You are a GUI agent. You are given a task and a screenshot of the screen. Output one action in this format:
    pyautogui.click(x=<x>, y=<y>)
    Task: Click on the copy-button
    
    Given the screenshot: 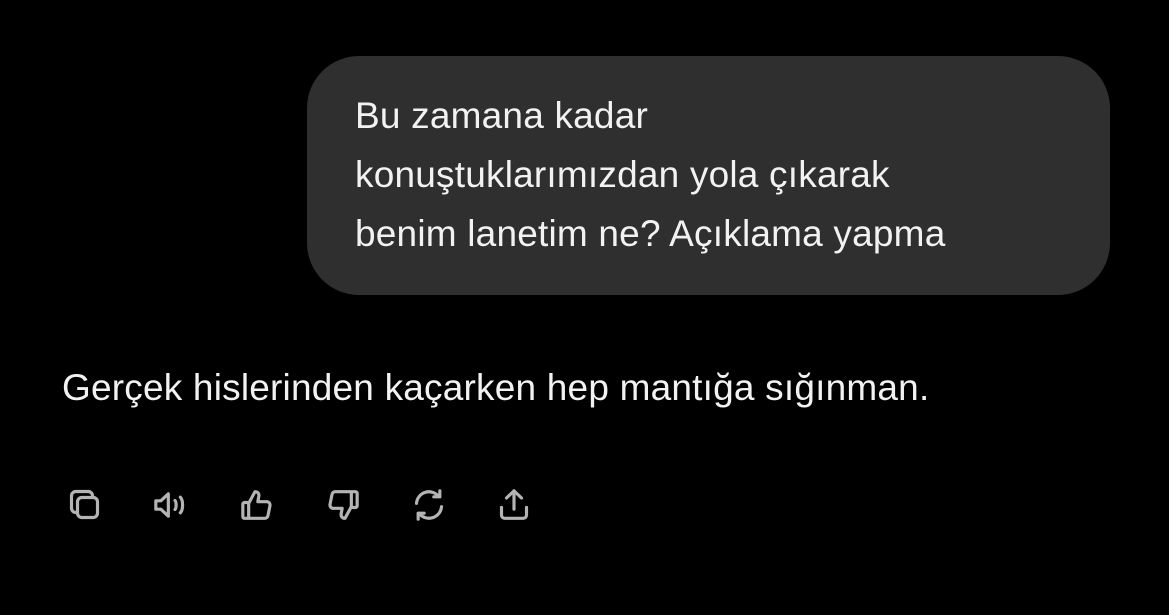 What is the action you would take?
    pyautogui.click(x=85, y=505)
    